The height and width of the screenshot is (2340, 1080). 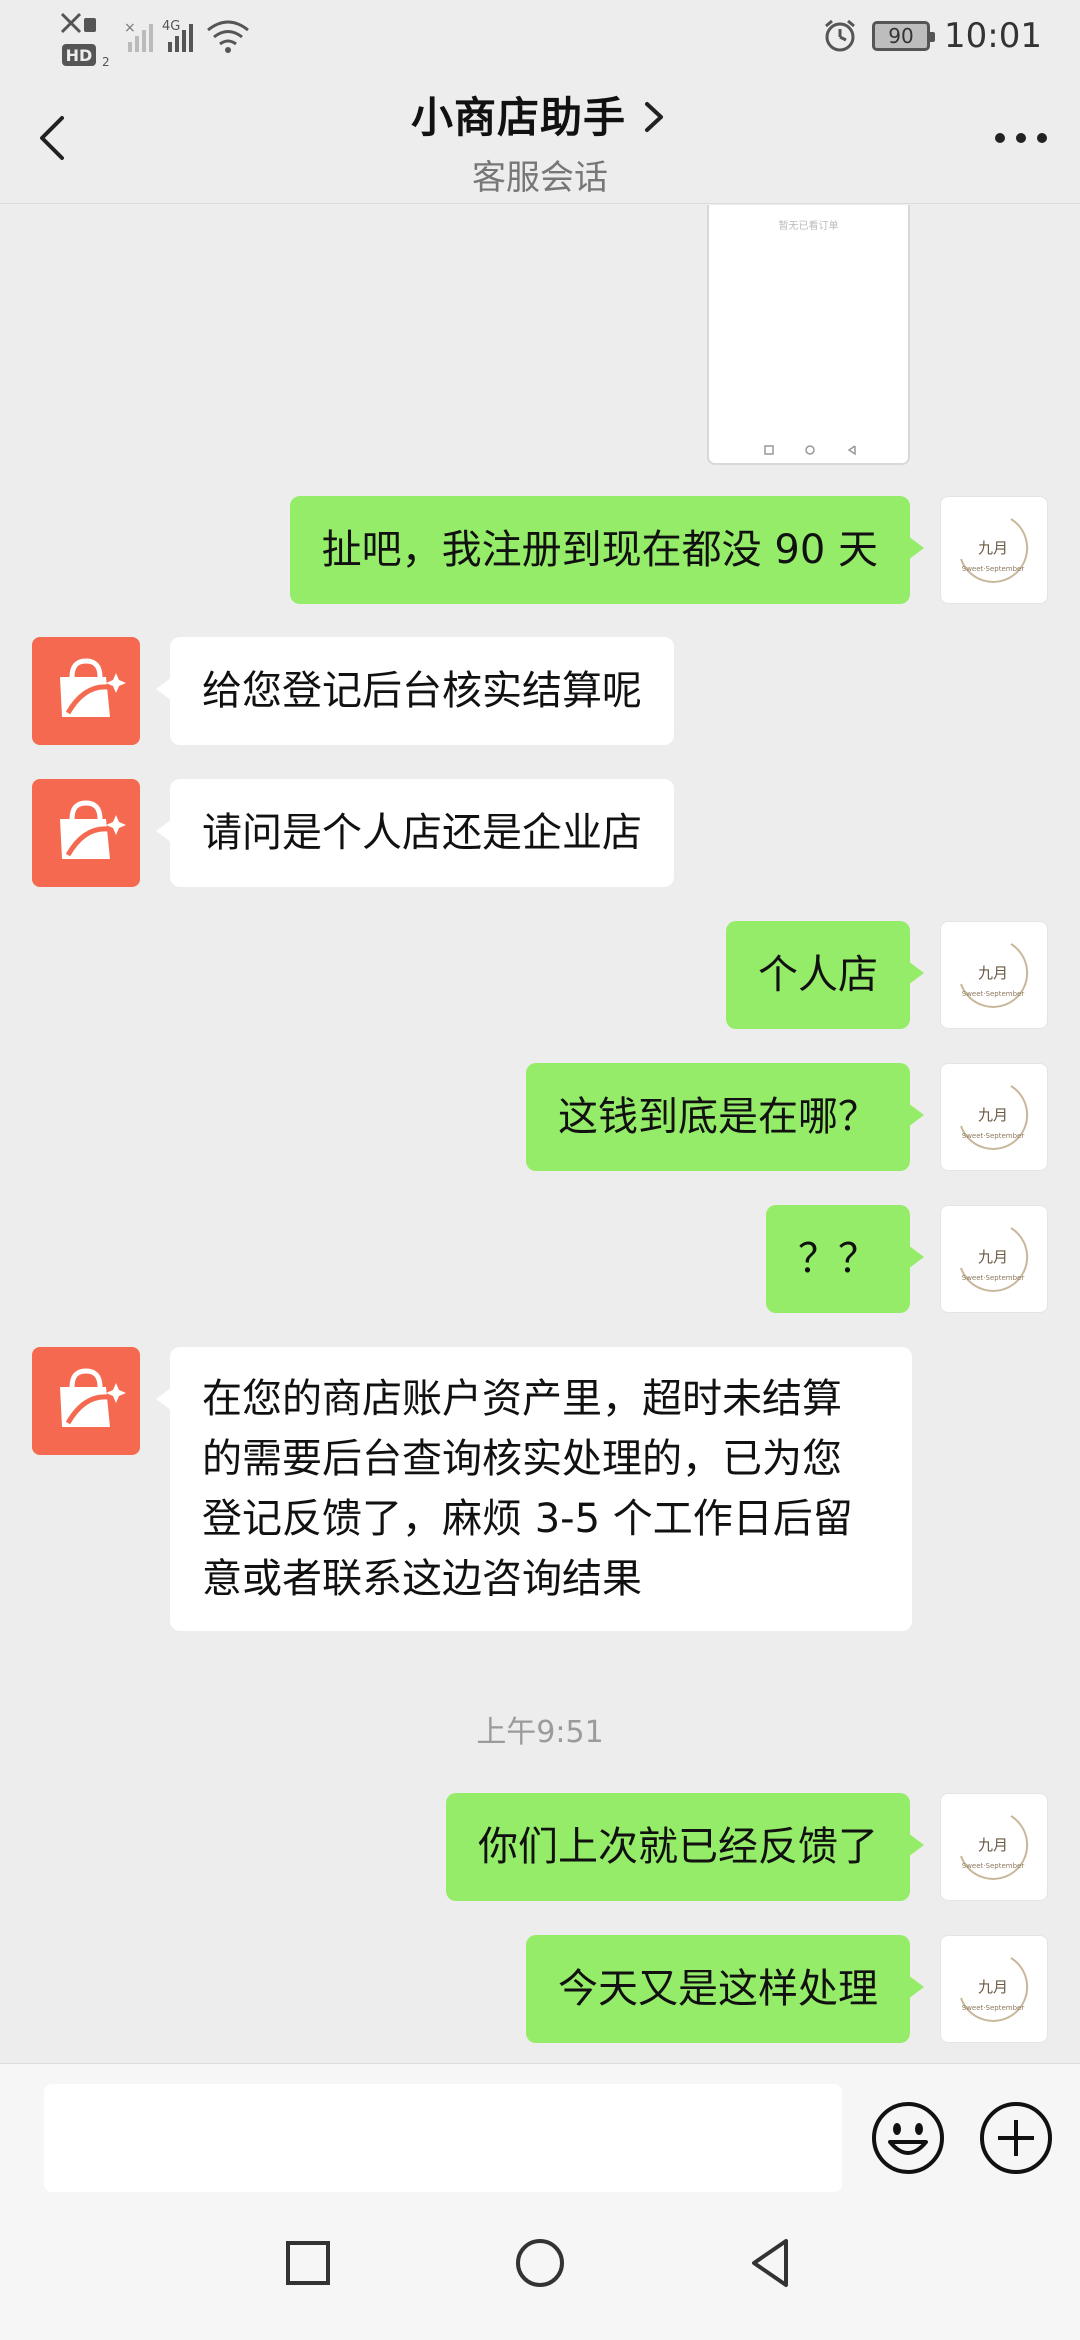 What do you see at coordinates (540, 1260) in the screenshot?
I see `message-row: ？？ 九月 Sweet·September` at bounding box center [540, 1260].